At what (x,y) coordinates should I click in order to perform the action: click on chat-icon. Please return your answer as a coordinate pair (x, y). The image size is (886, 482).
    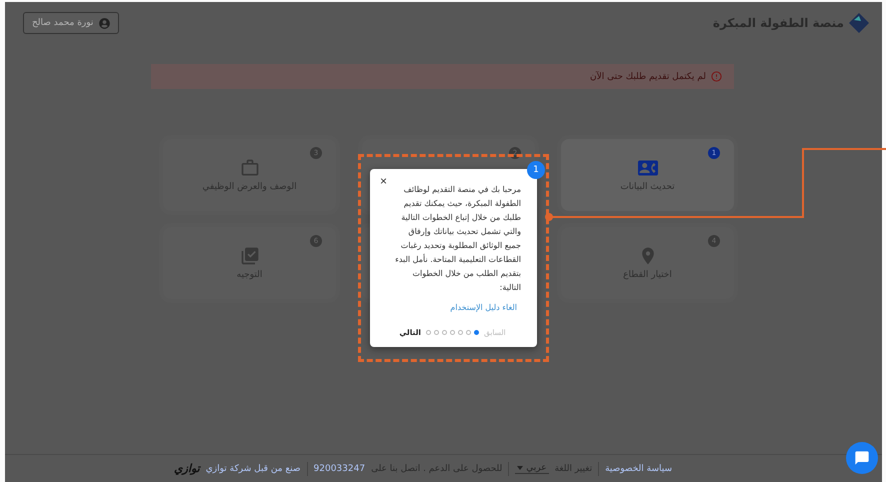
    Looking at the image, I should click on (862, 458).